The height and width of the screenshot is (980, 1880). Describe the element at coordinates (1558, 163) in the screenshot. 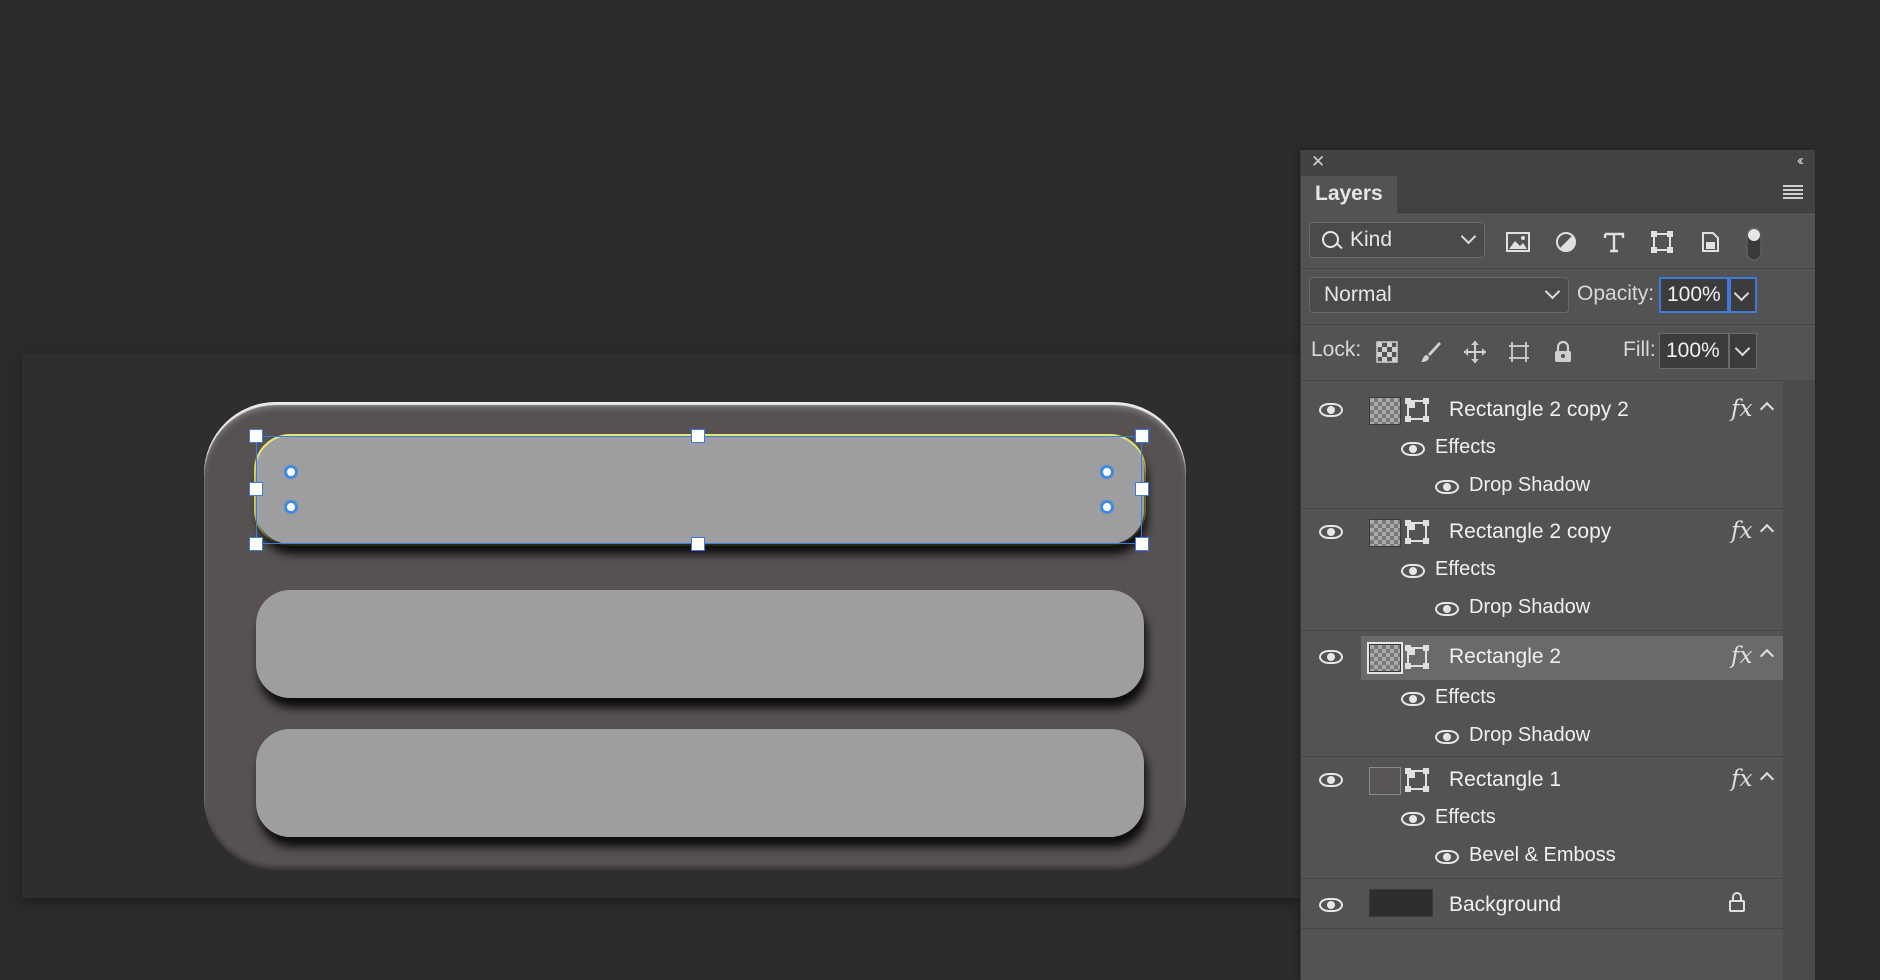

I see `panel-header-bar: ✕ ‹‹` at that location.